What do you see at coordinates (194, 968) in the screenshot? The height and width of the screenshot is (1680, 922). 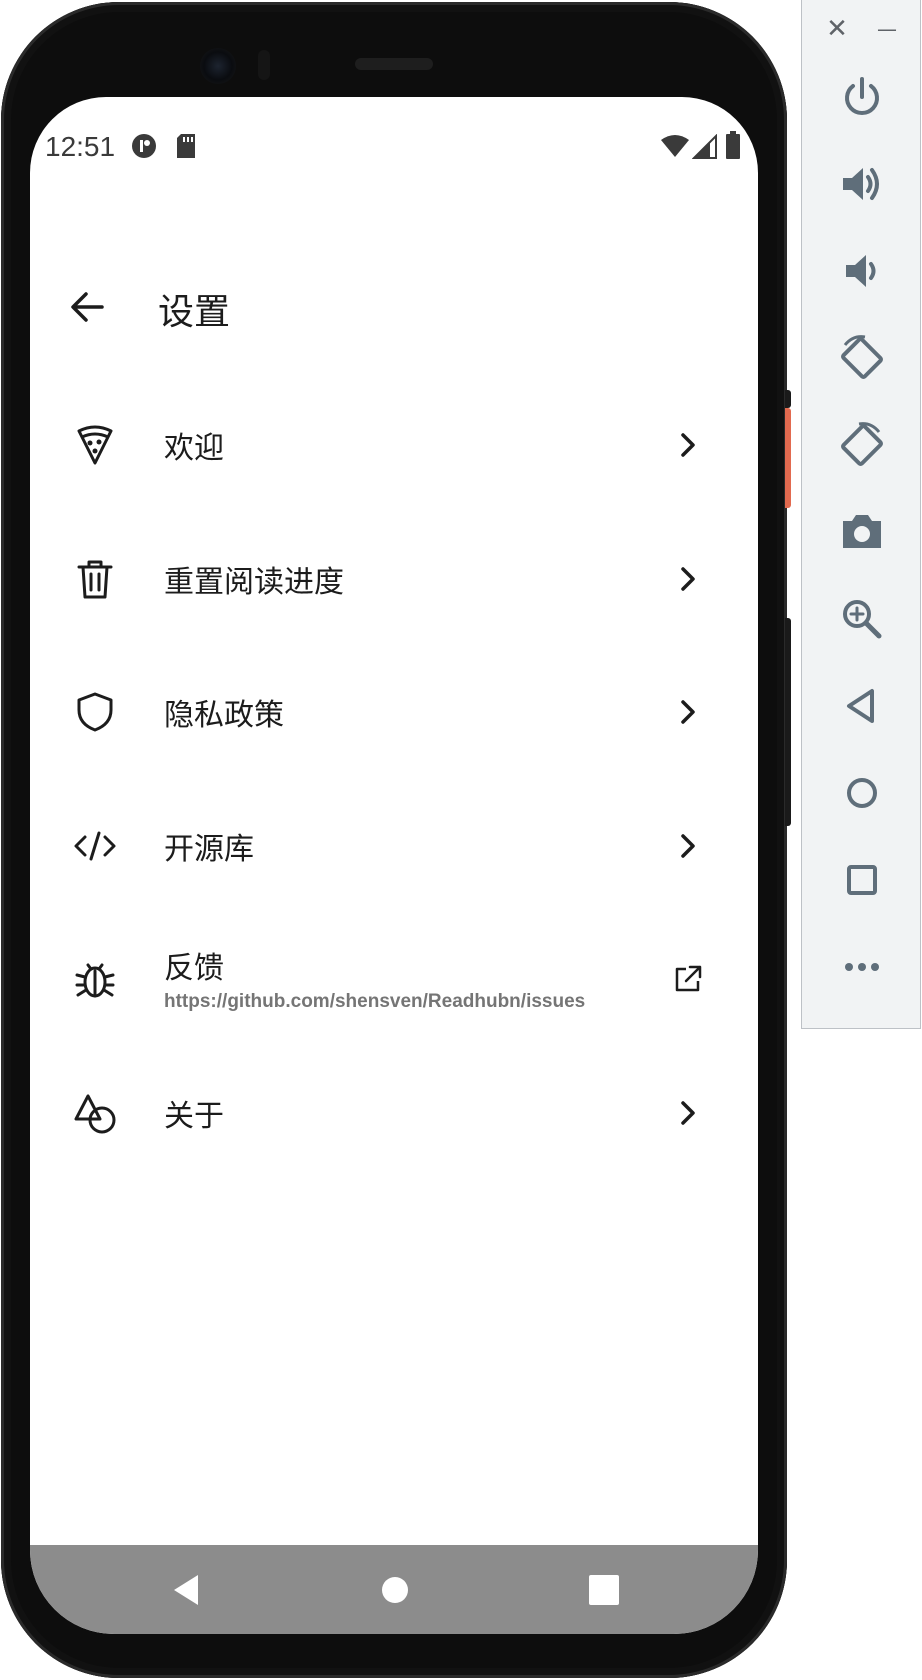 I see `settings-item-label: 反馈` at bounding box center [194, 968].